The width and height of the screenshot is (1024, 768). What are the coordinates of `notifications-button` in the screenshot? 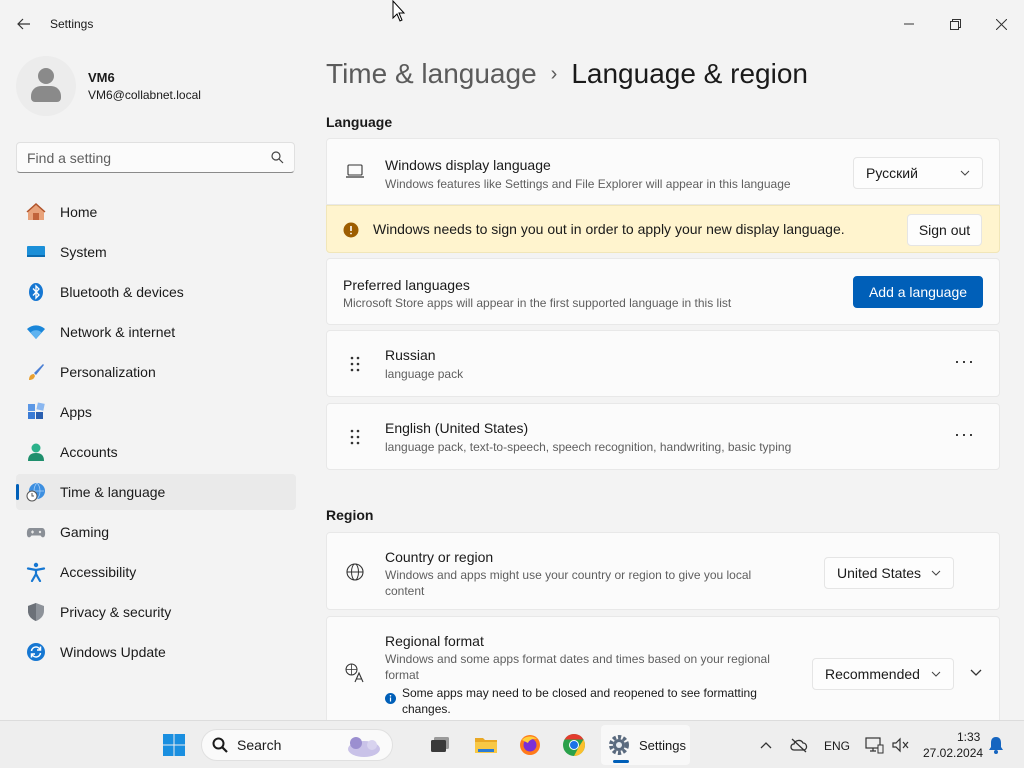 It's located at (996, 745).